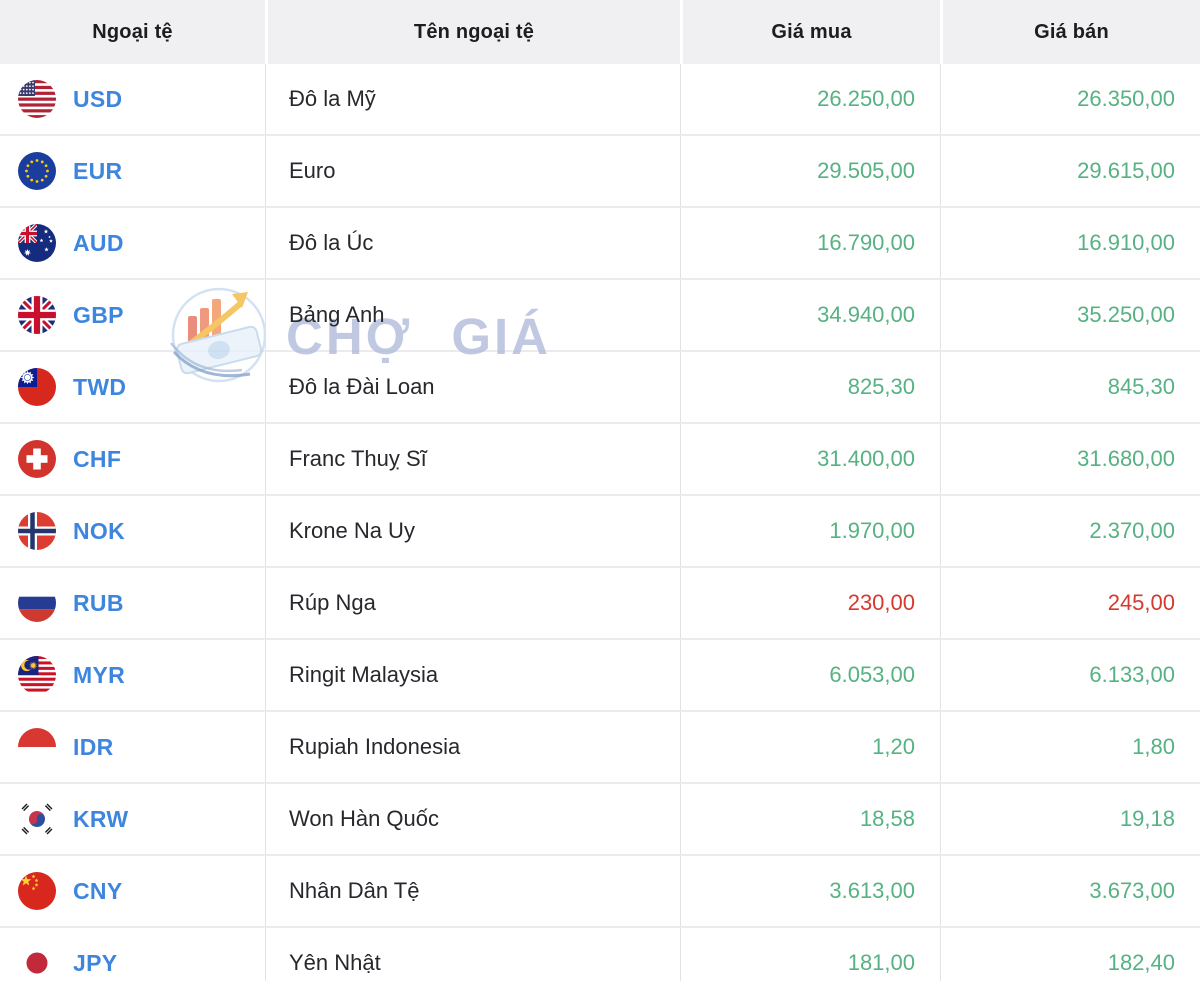 The image size is (1200, 981). Describe the element at coordinates (100, 819) in the screenshot. I see `currency-code-link-krw: KRW` at that location.